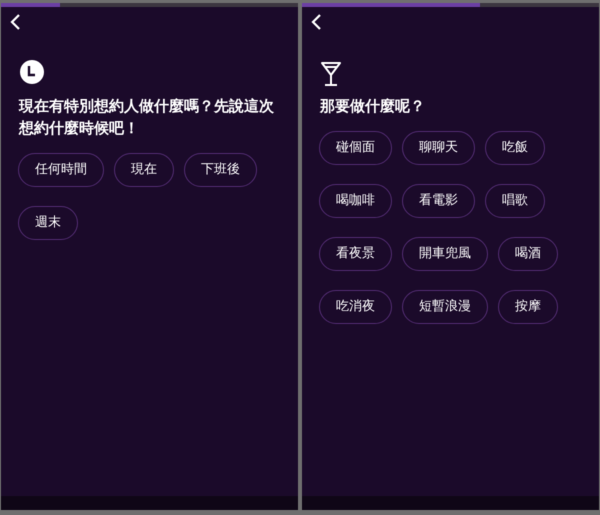 The width and height of the screenshot is (600, 515). What do you see at coordinates (515, 201) in the screenshot?
I see `option-chip: 唱歌` at bounding box center [515, 201].